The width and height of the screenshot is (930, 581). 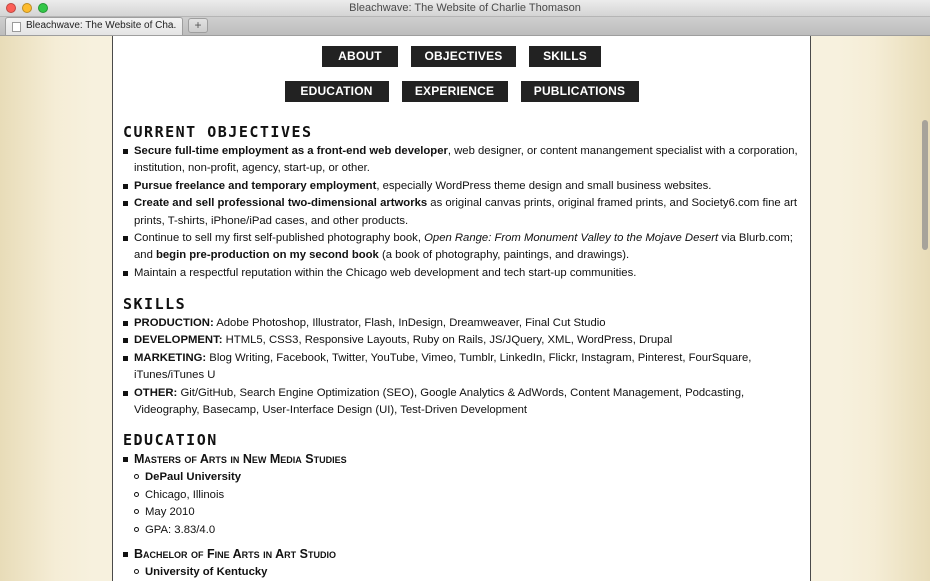 What do you see at coordinates (468, 512) in the screenshot?
I see `degree-detail: May 2010` at bounding box center [468, 512].